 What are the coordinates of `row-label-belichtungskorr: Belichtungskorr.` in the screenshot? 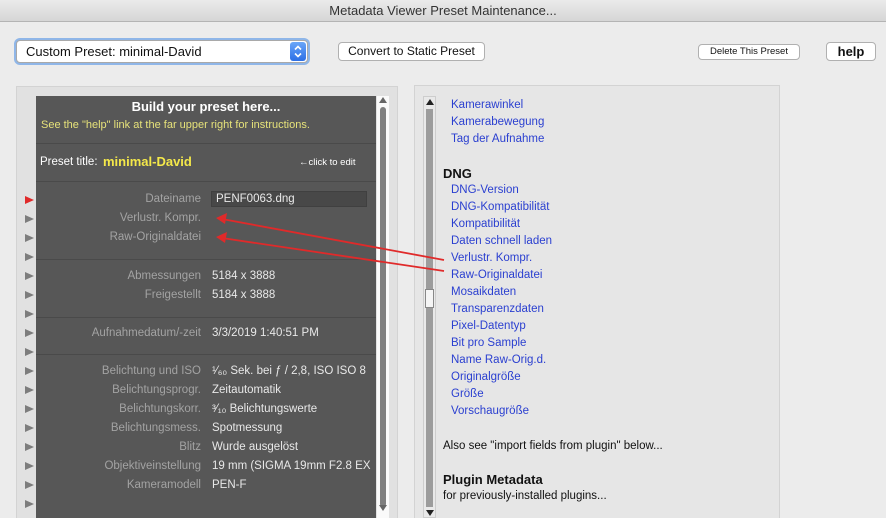 It's located at (118, 409).